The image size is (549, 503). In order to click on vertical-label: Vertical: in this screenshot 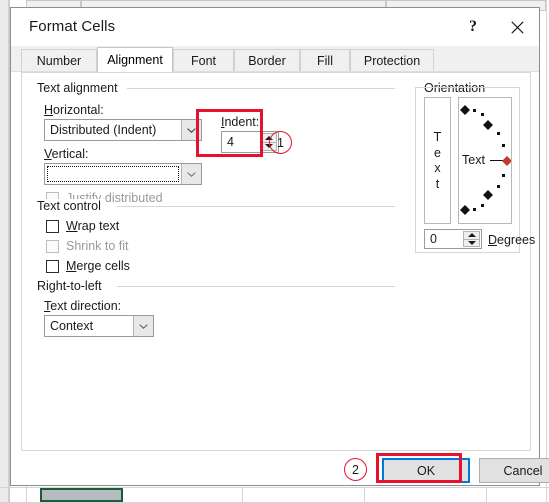, I will do `click(66, 154)`.